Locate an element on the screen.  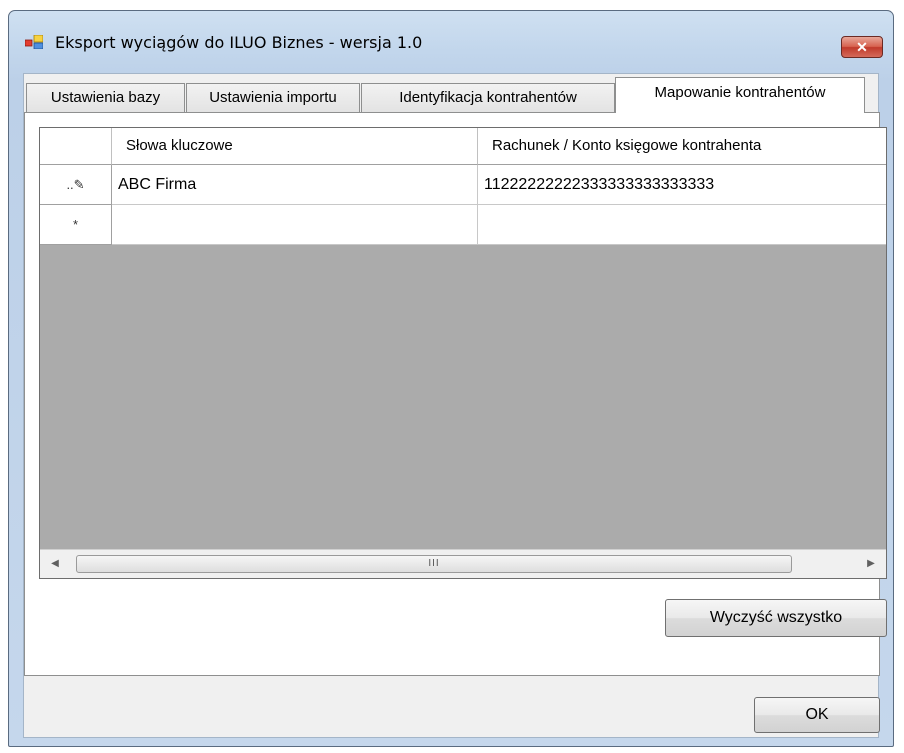
app-icon is located at coordinates (34, 42).